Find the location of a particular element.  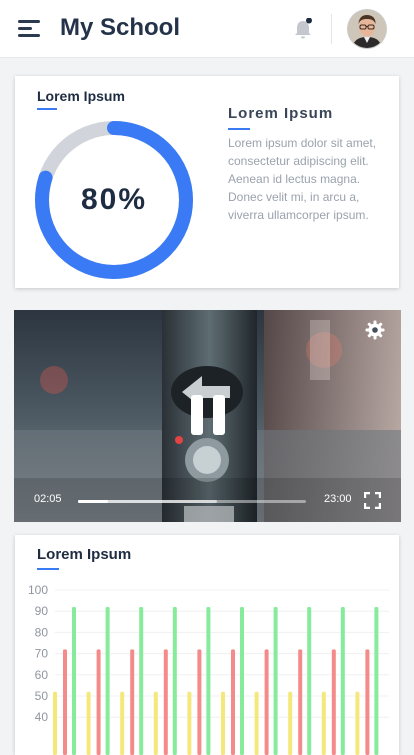

title-underline is located at coordinates (47, 109).